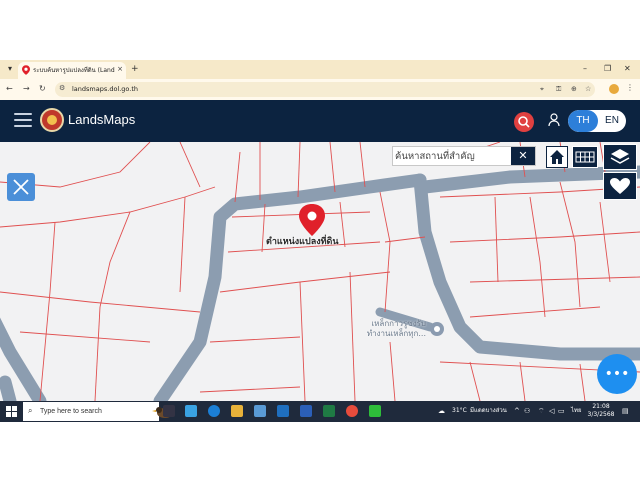 The width and height of the screenshot is (640, 480). I want to click on browser-menu-icon: ⋮, so click(630, 87).